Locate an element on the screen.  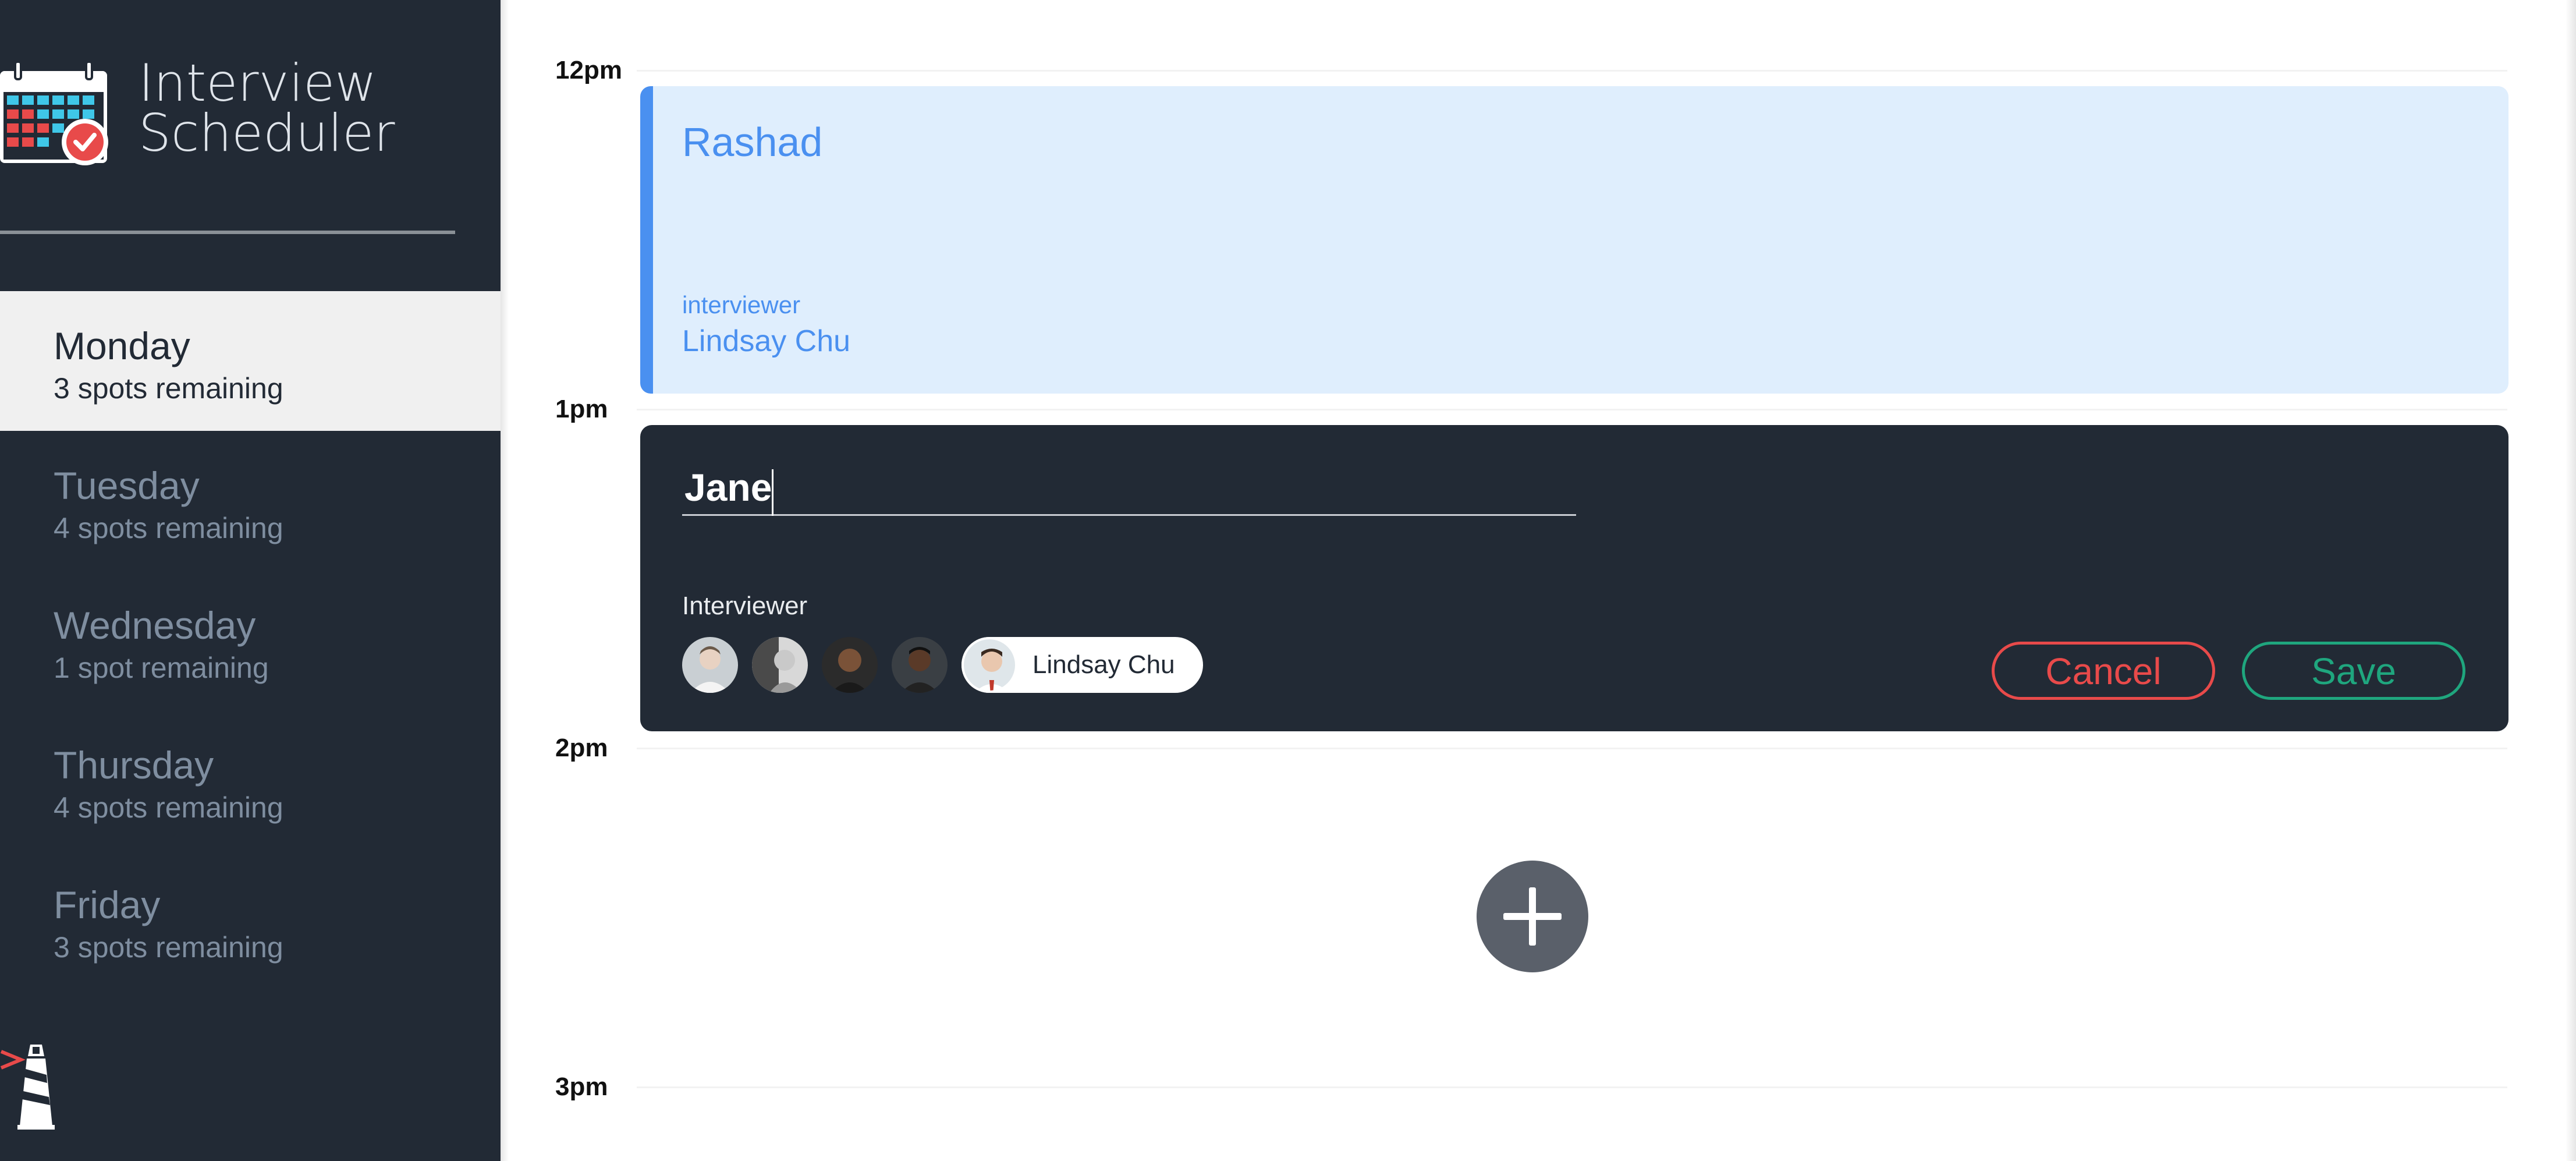
save-button: Save is located at coordinates (2354, 671).